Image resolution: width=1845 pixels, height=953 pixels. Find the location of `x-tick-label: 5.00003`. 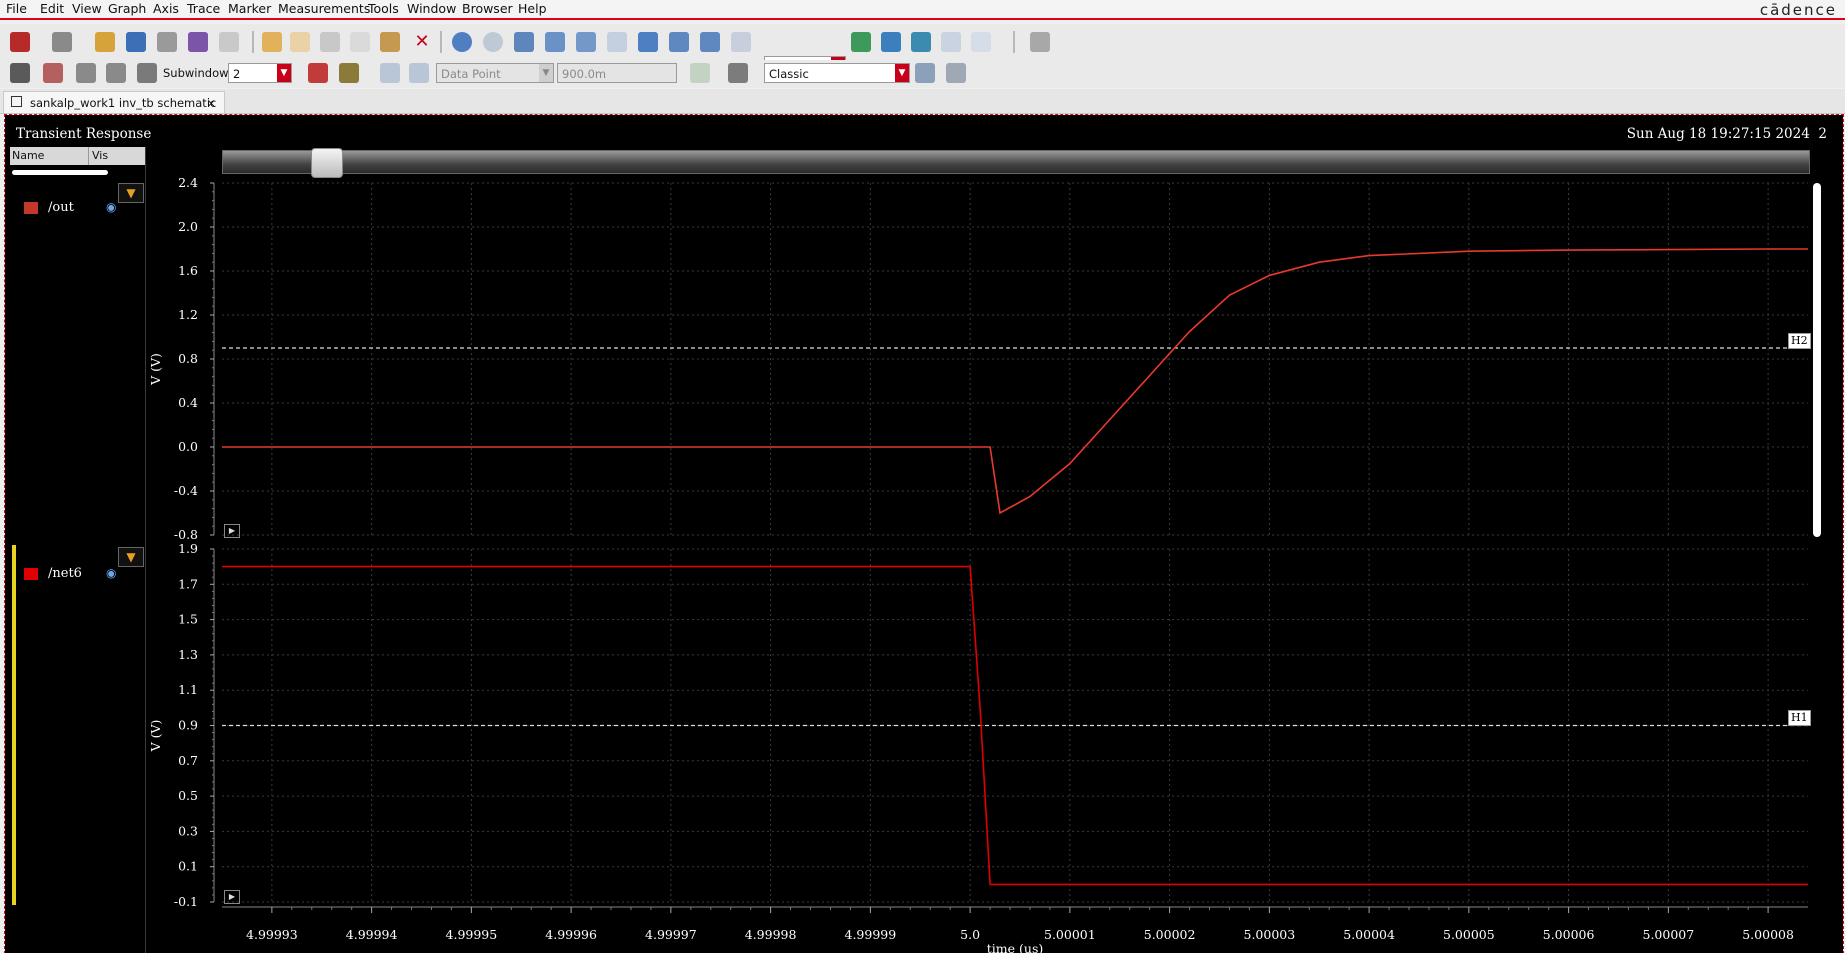

x-tick-label: 5.00003 is located at coordinates (1270, 934).